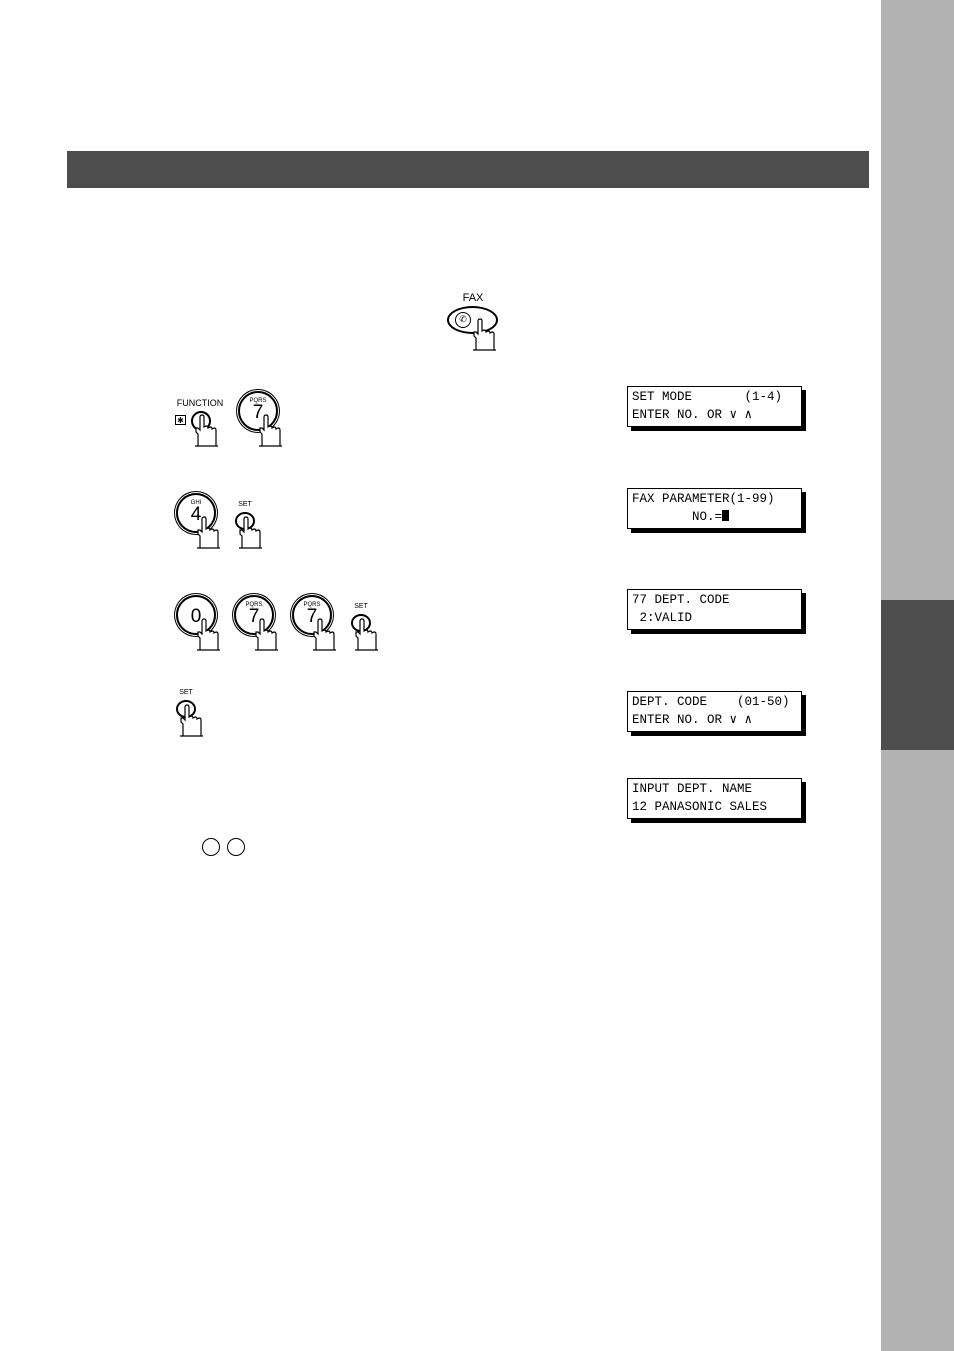 Image resolution: width=954 pixels, height=1351 pixels. I want to click on lcd-display: INPUT DEPT. NAME 12 PANASONIC SALES, so click(714, 798).